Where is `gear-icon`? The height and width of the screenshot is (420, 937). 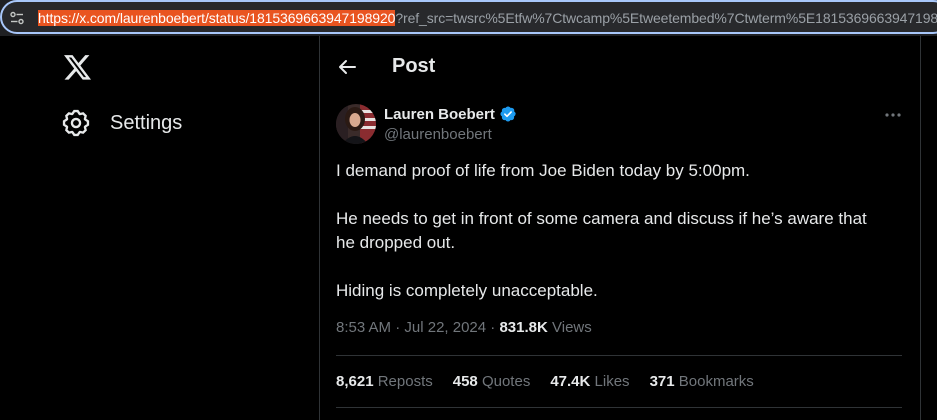
gear-icon is located at coordinates (76, 123).